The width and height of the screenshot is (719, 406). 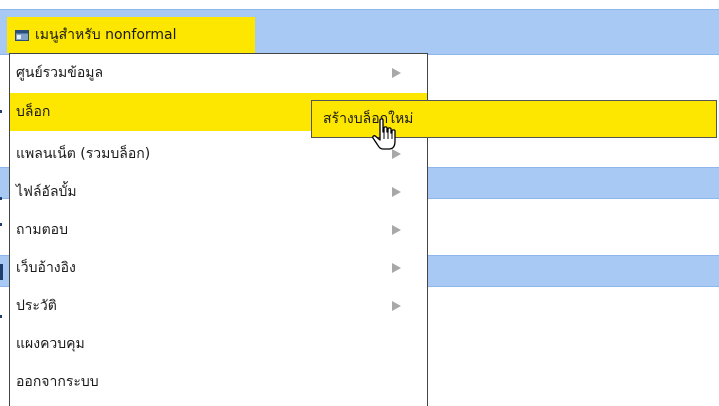 What do you see at coordinates (106, 35) in the screenshot?
I see `menu-header-label: เมนูสำหรับ nonformal` at bounding box center [106, 35].